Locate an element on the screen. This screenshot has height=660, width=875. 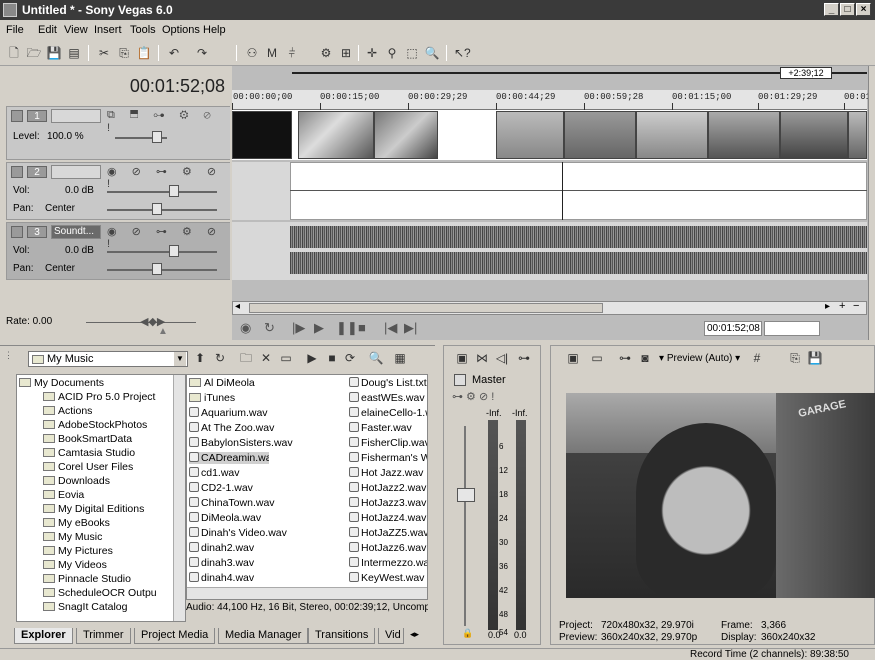
file-item: Intermezzo.wa is located at coordinates (388, 563).